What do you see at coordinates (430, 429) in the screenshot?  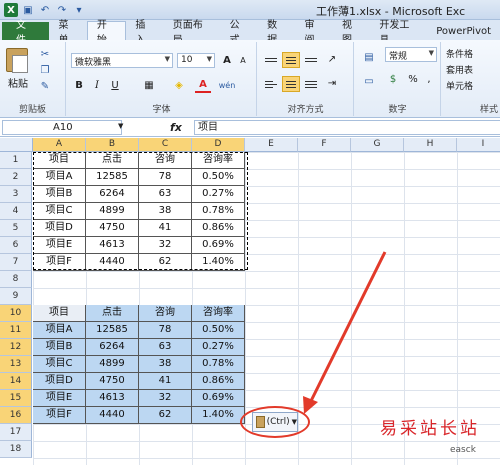 I see `watermark-text: 易采站长站` at bounding box center [430, 429].